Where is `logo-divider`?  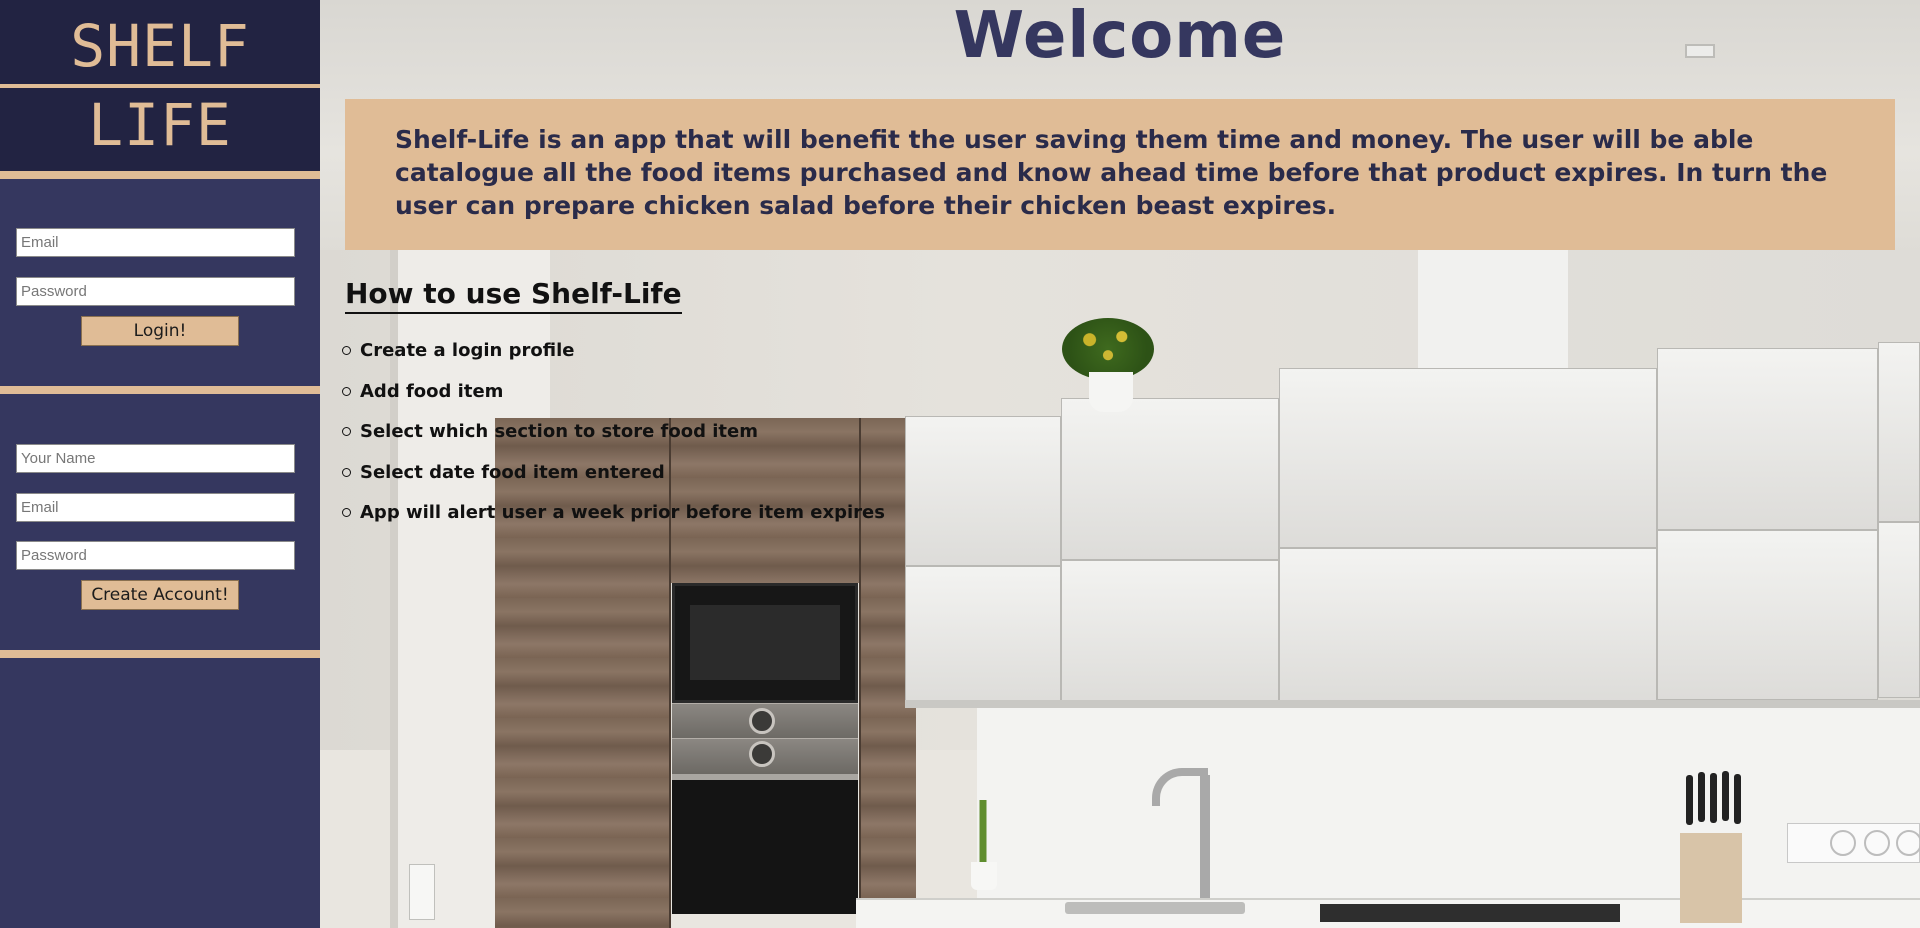
logo-divider is located at coordinates (160, 86).